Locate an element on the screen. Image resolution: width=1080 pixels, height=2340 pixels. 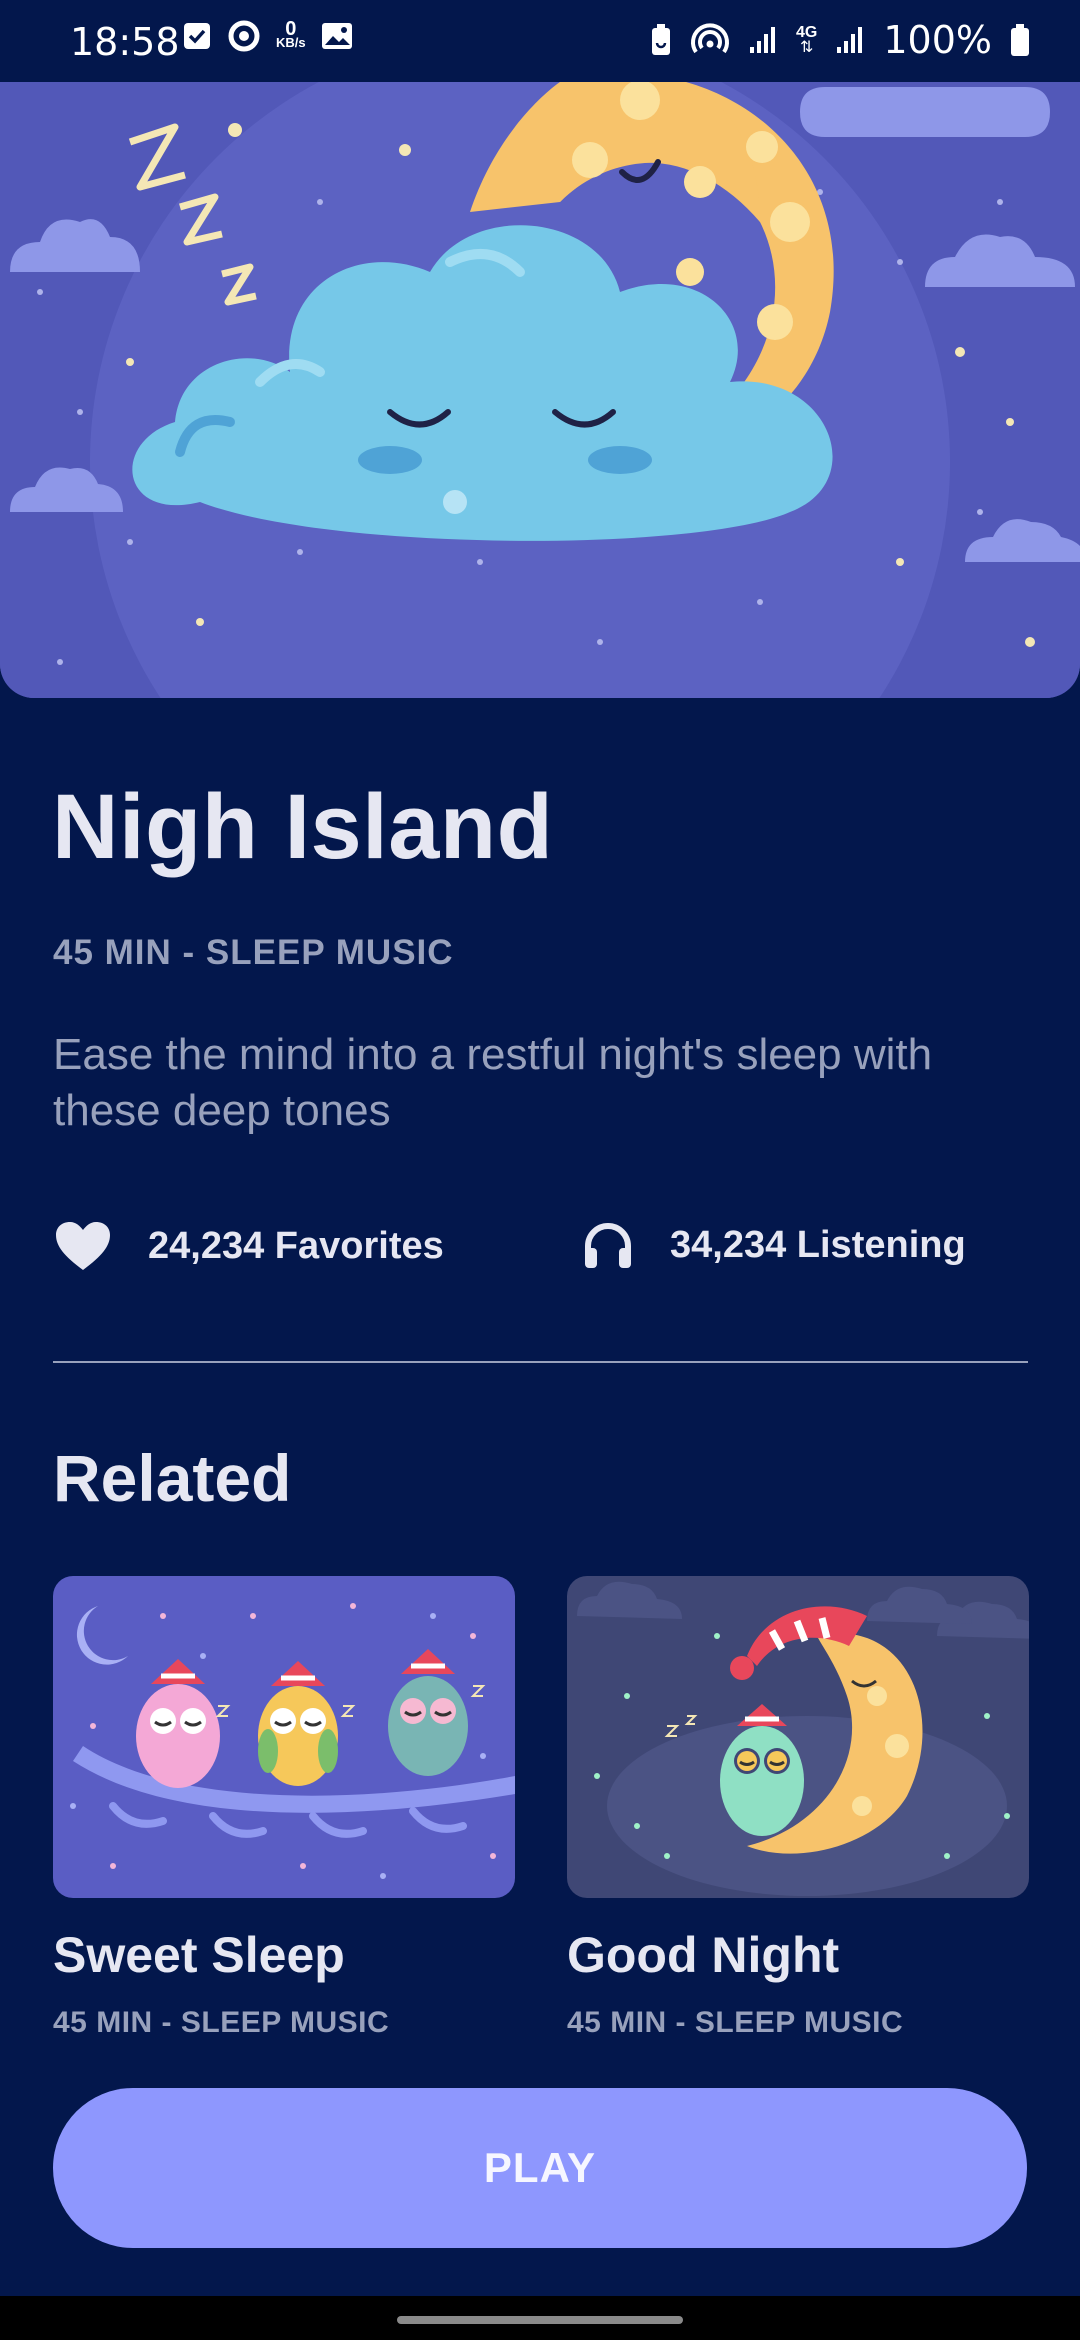
network-type-label: 4G is located at coordinates (807, 32).